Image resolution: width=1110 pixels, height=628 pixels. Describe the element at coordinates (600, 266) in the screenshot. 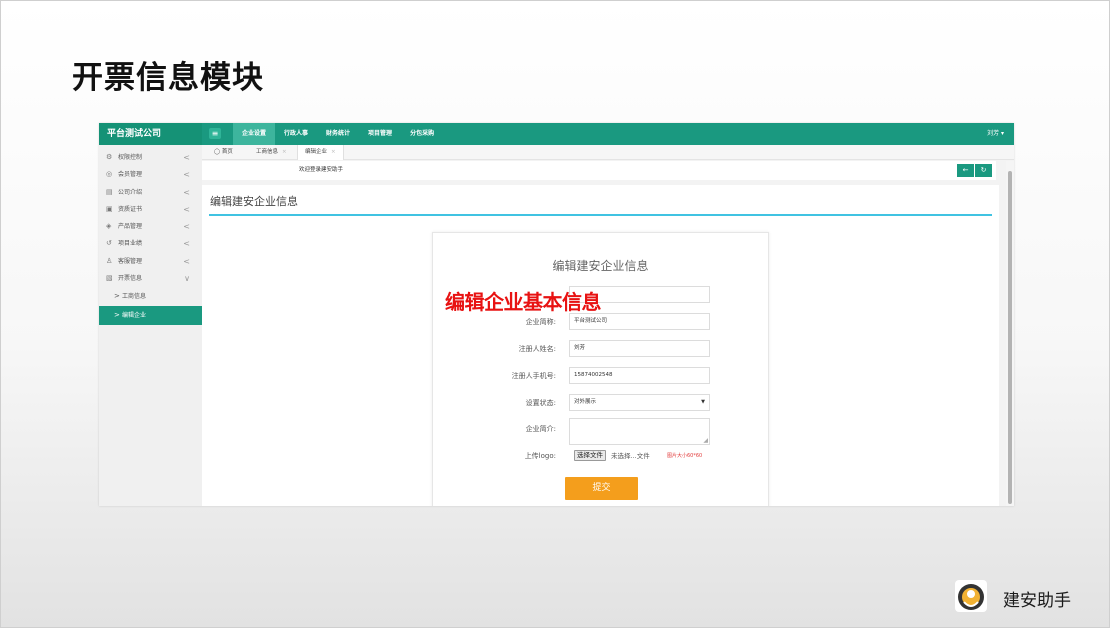

I see `form-title: 编辑建安企业信息` at that location.